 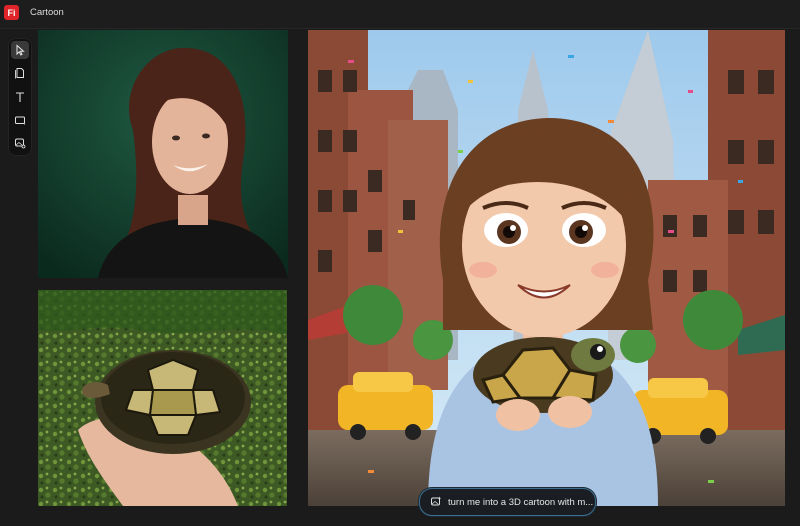 I want to click on tool-rail, so click(x=20, y=97).